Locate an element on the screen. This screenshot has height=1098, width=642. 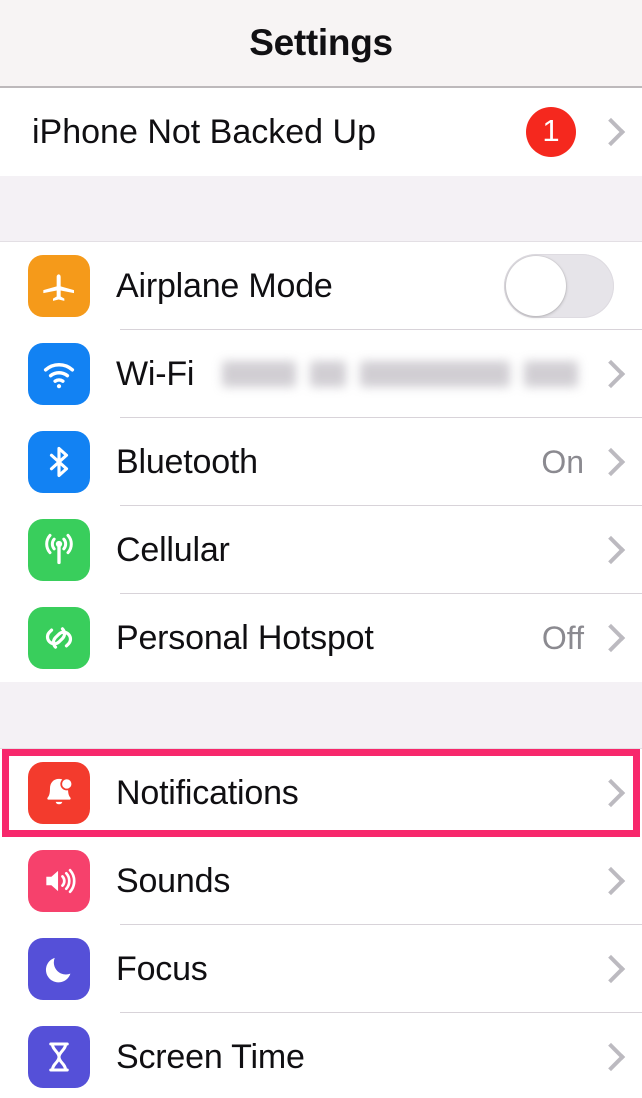
page-title: Settings is located at coordinates (321, 42).